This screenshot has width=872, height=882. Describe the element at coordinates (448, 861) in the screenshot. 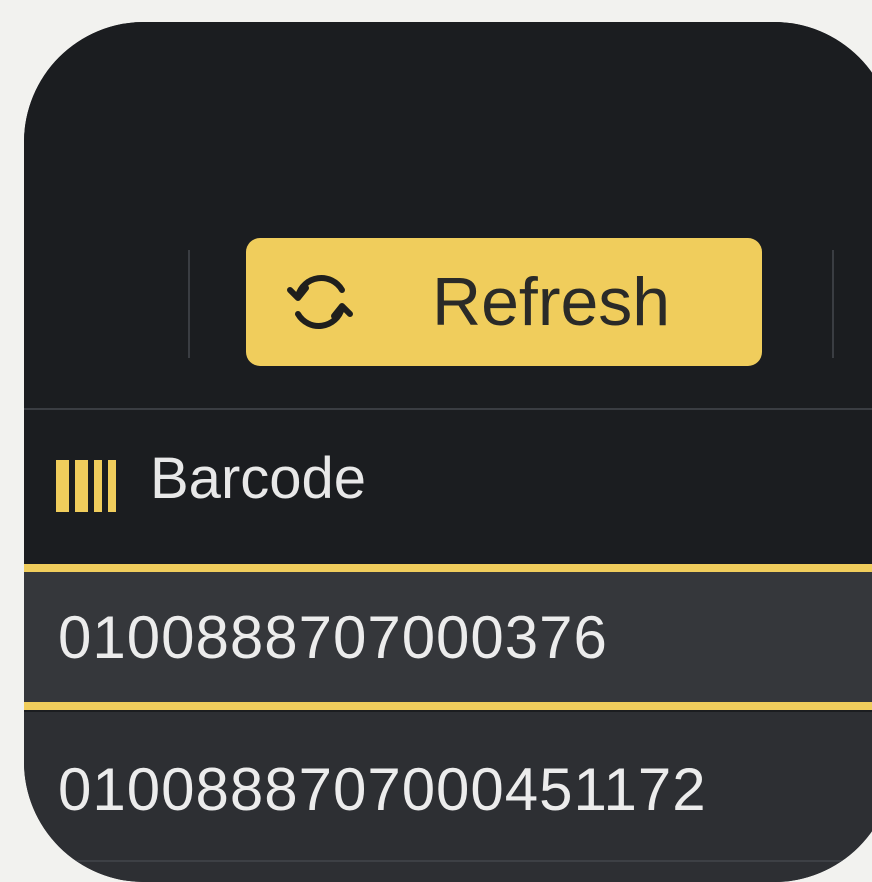

I see `row-divider` at that location.